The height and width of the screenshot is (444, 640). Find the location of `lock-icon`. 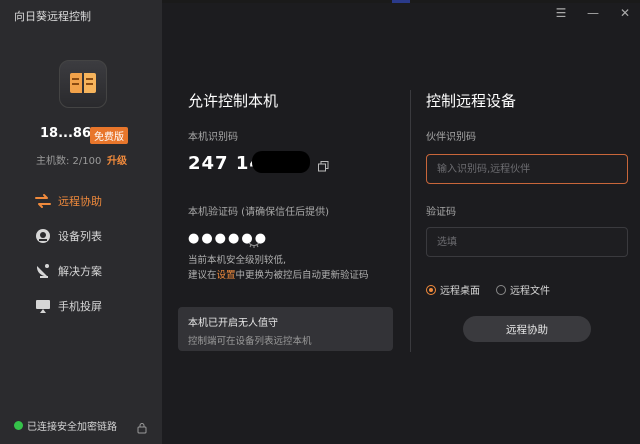

lock-icon is located at coordinates (142, 426).